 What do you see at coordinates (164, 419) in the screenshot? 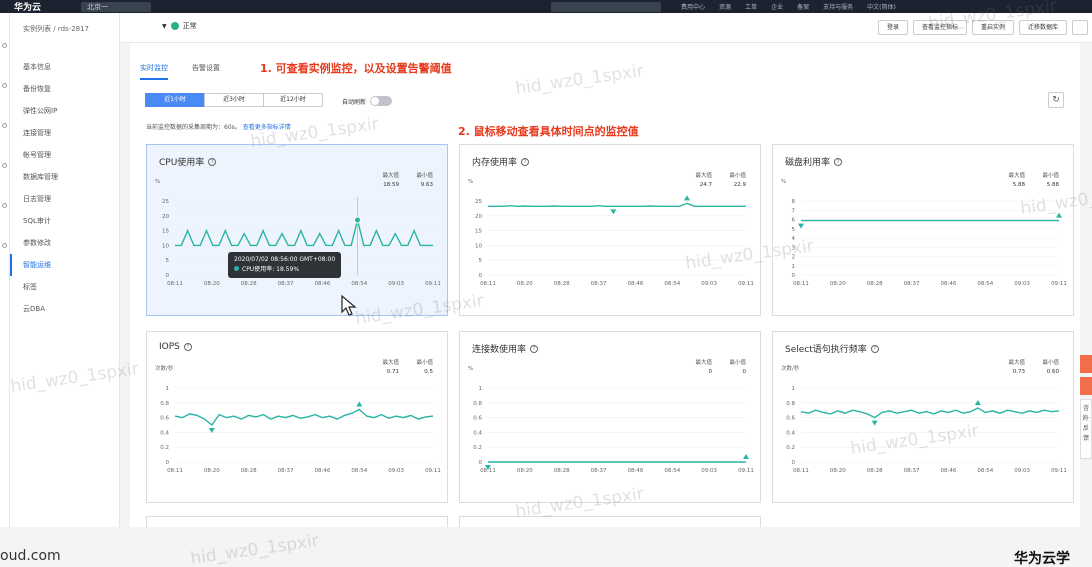
I see `y-tick-label: 0.6` at bounding box center [164, 419].